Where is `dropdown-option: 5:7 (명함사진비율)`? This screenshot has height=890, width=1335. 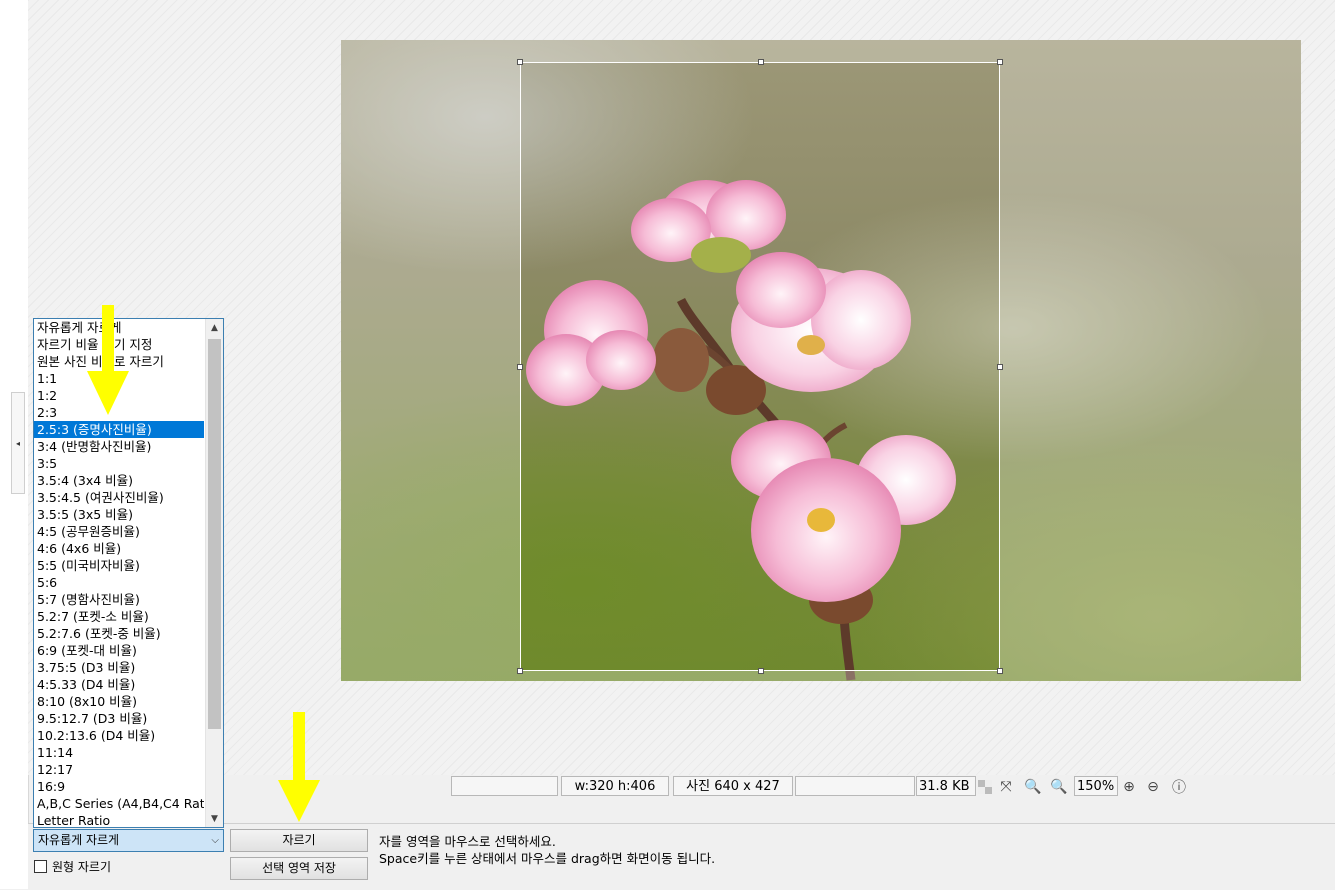
dropdown-option: 5:7 (명함사진비율) is located at coordinates (119, 599).